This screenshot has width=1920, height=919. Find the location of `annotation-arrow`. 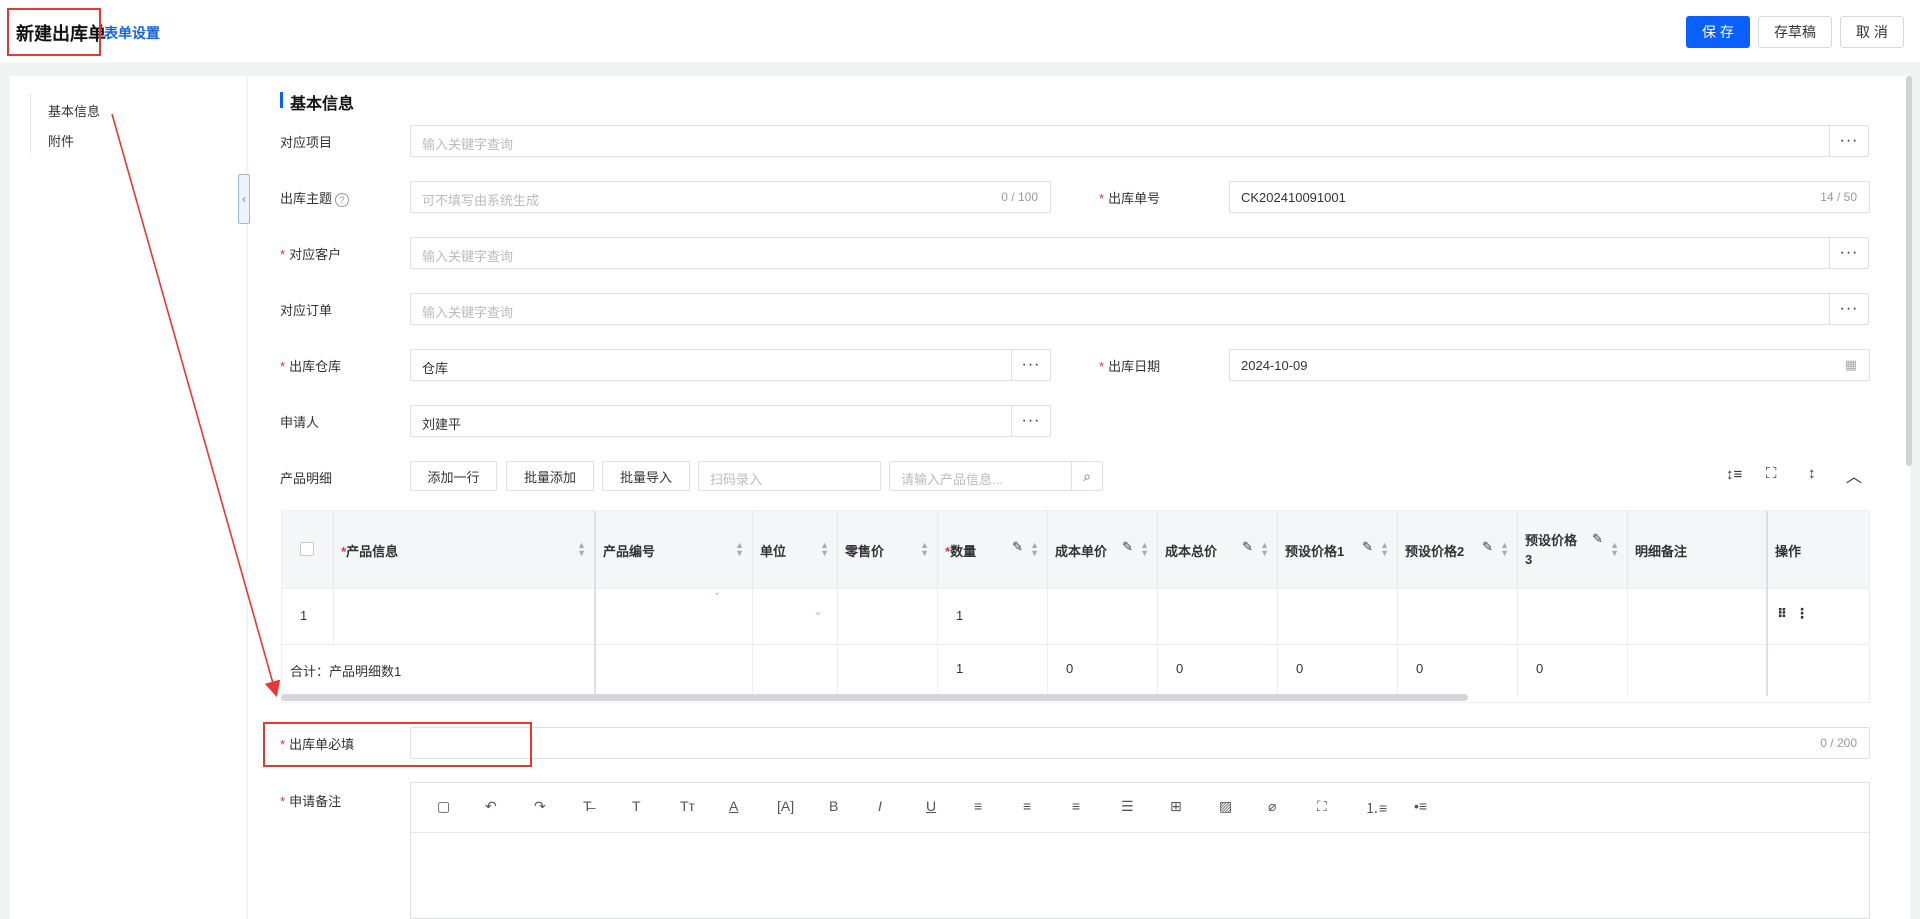

annotation-arrow is located at coordinates (196, 405).